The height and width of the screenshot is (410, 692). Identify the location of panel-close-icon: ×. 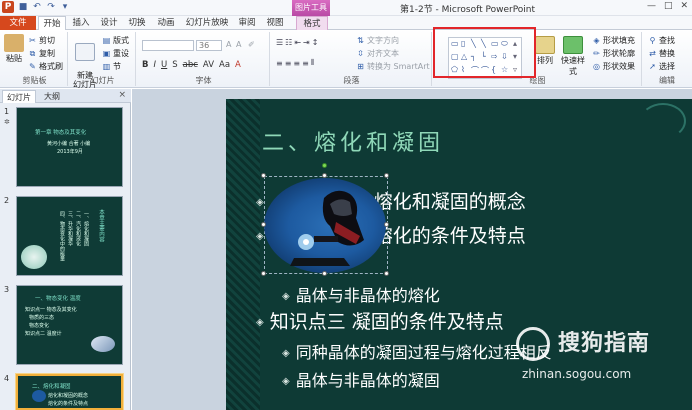
(122, 95).